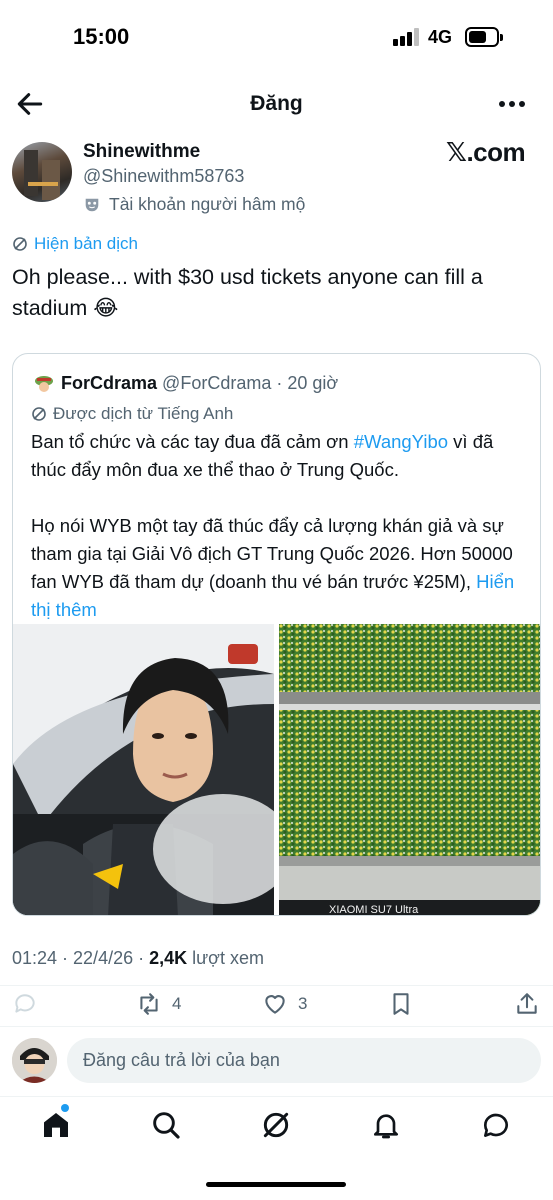  I want to click on mask-icon, so click(92, 204).